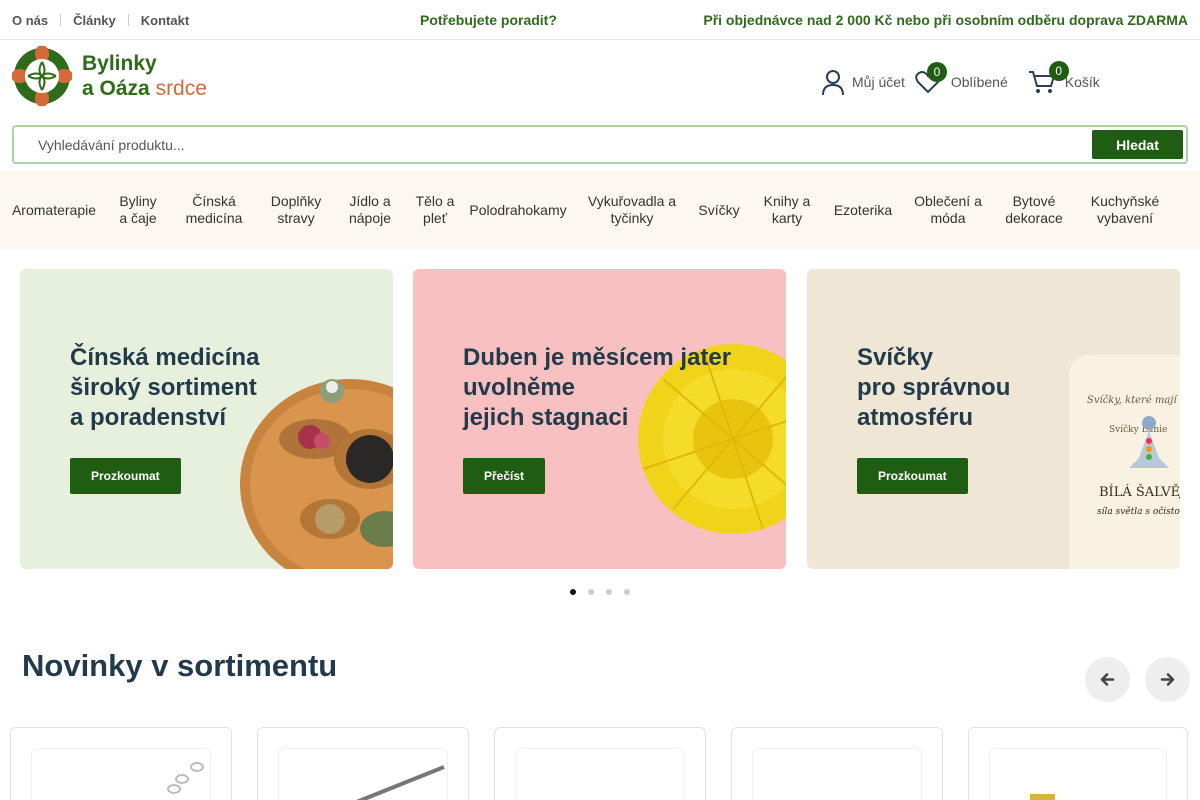  I want to click on nav-item-polodrahokamy: Polodrahokamy, so click(518, 210).